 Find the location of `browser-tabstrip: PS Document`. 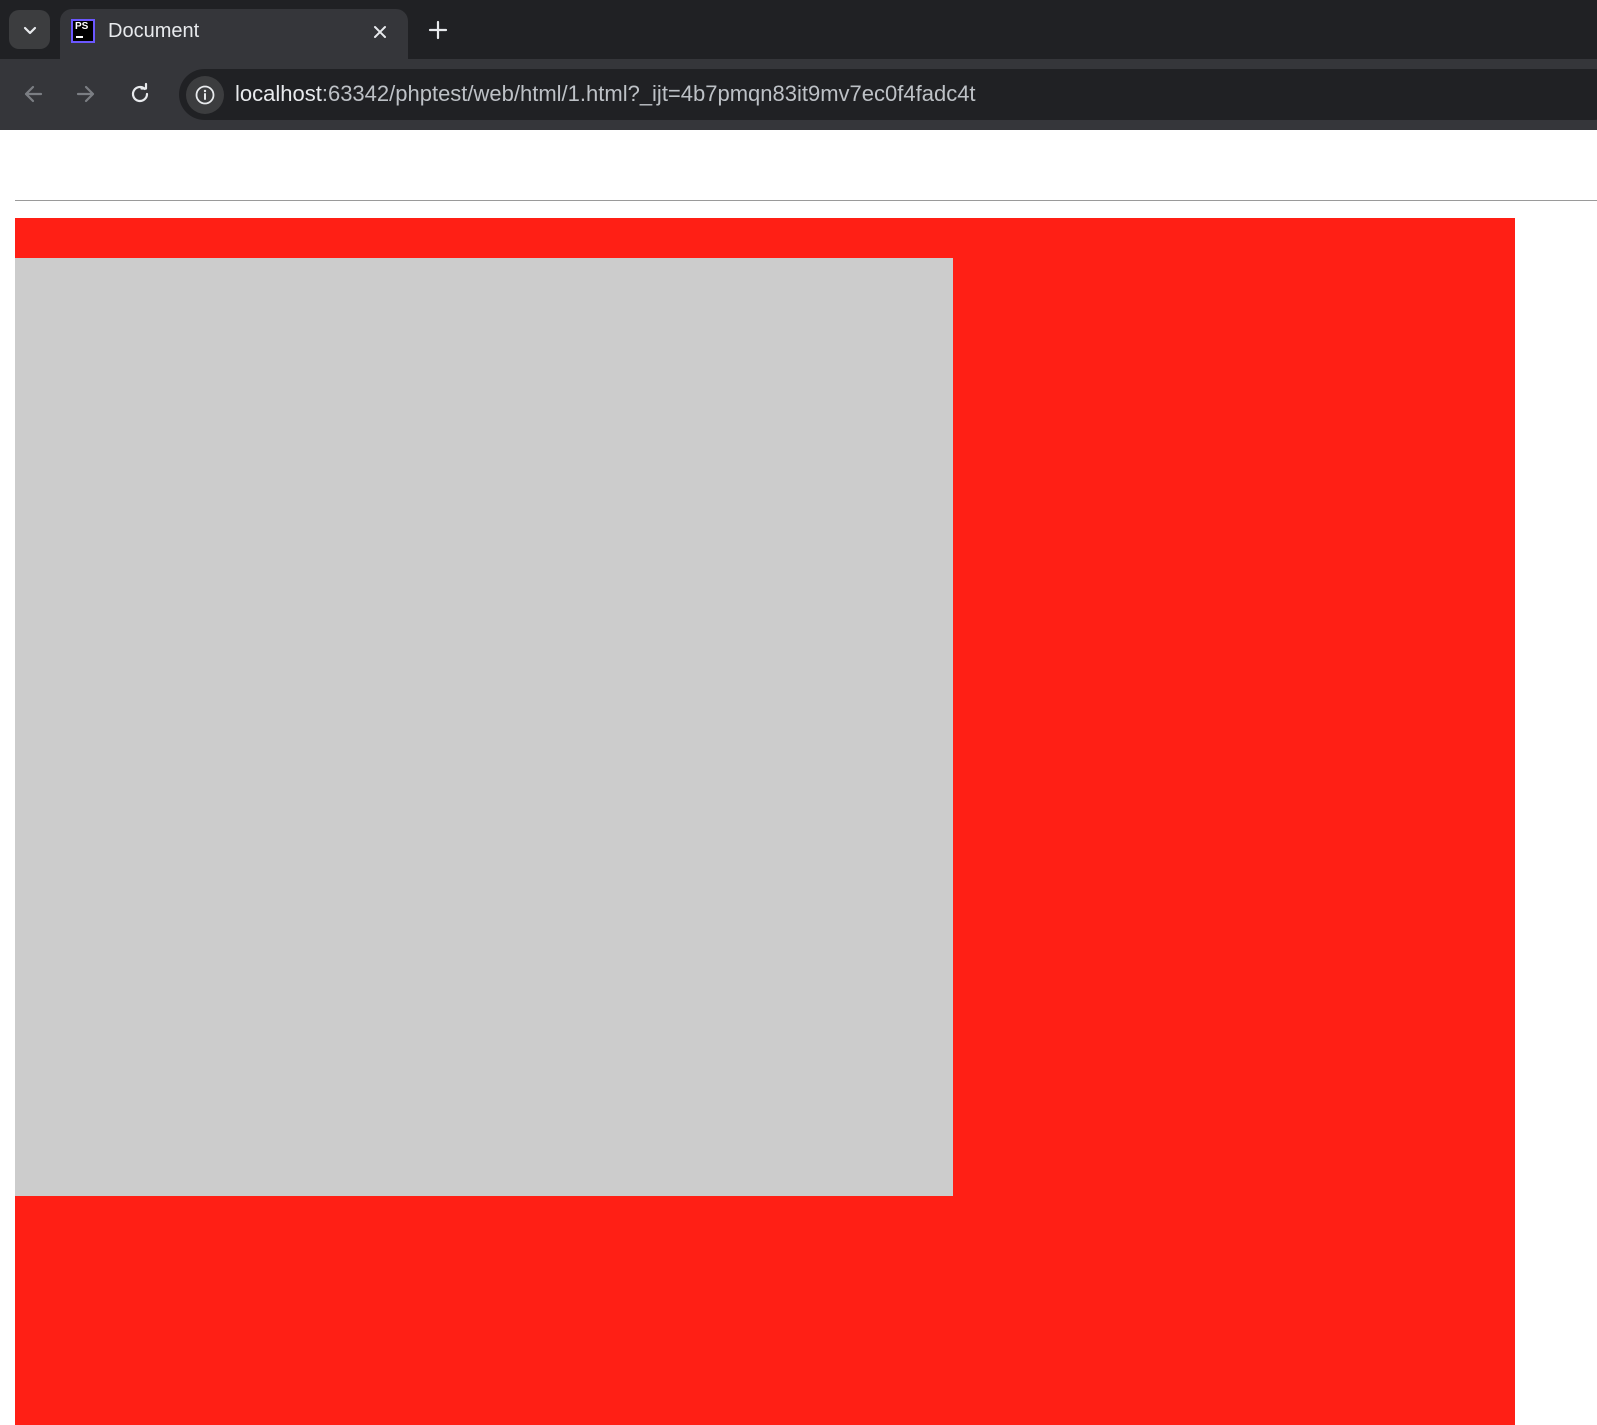

browser-tabstrip: PS Document is located at coordinates (798, 29).